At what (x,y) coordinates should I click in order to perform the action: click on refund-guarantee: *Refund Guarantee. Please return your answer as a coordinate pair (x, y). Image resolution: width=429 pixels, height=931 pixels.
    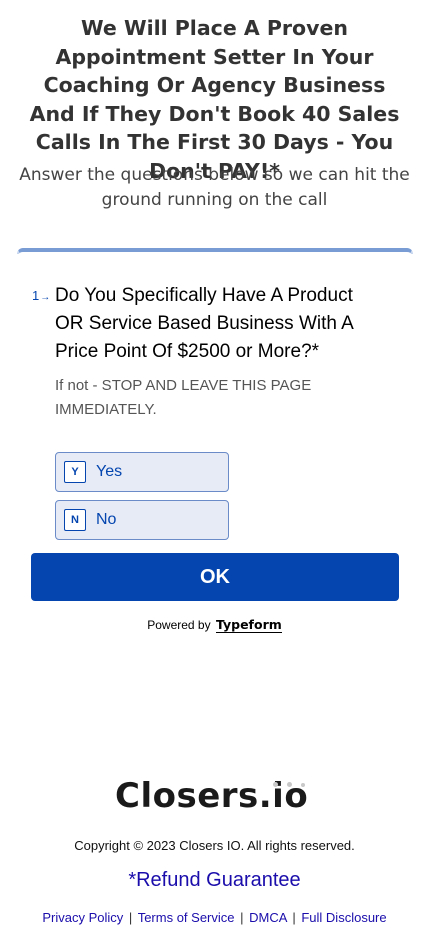
    Looking at the image, I should click on (214, 880).